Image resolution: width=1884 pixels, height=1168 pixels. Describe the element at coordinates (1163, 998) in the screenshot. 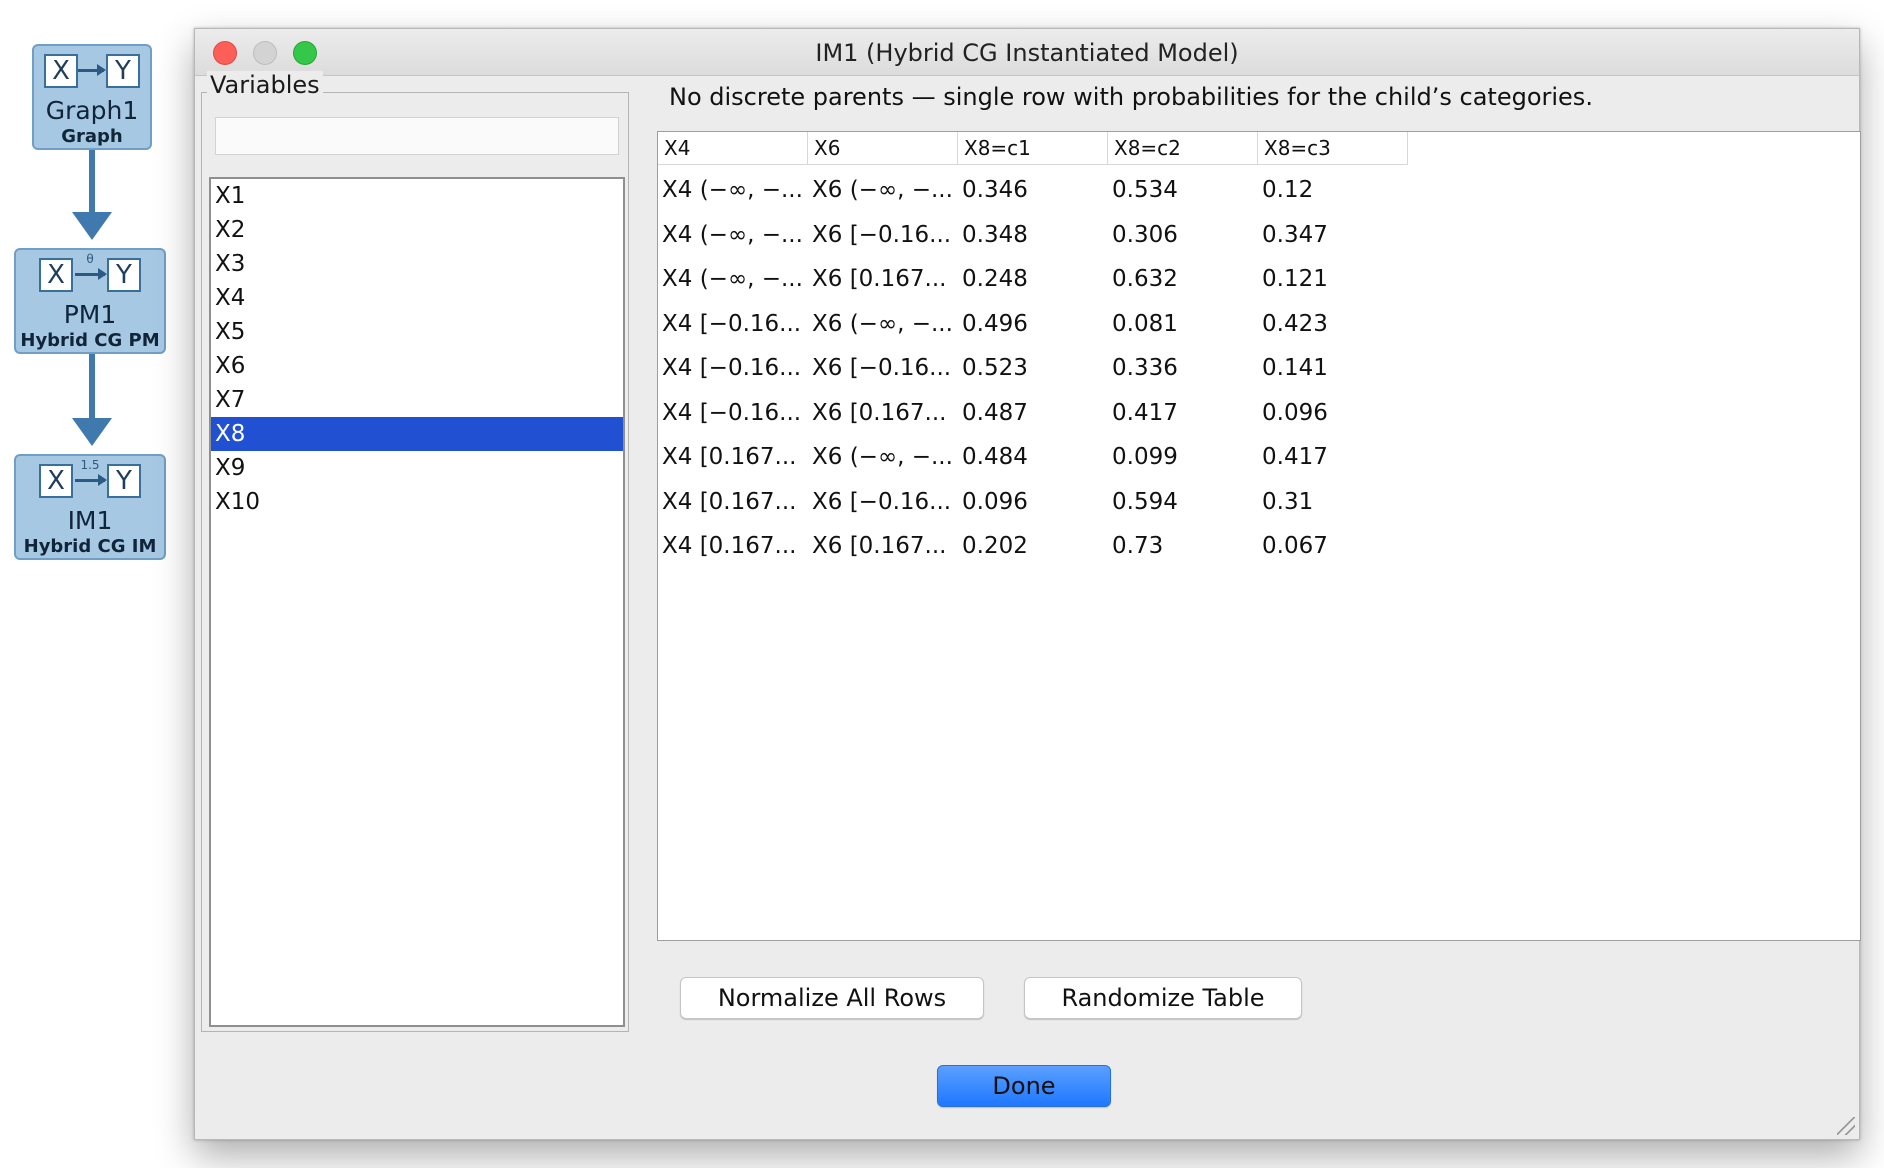

I see `randomize-table-button: Randomize Table` at that location.